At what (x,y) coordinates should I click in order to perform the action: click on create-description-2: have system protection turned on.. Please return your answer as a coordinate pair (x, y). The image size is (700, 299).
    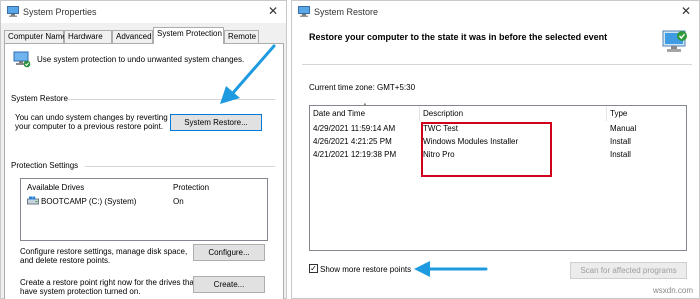
    Looking at the image, I should click on (80, 291).